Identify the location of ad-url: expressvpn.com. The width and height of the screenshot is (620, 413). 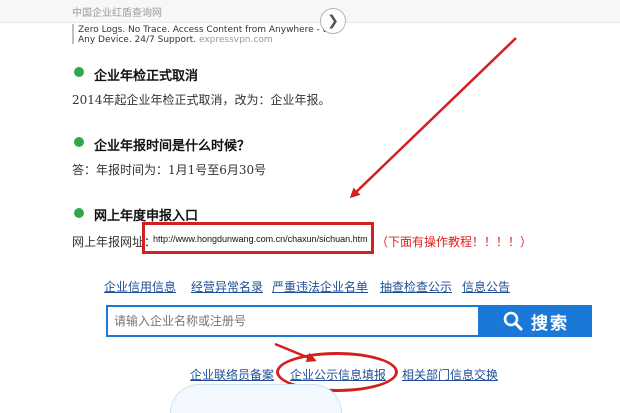
(236, 40).